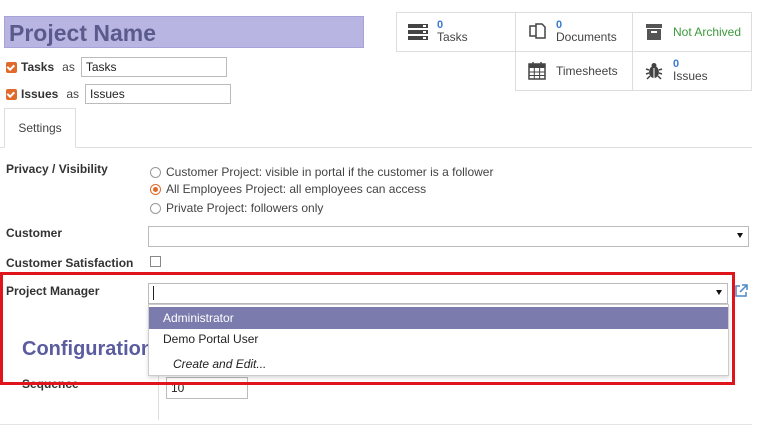 This screenshot has height=440, width=762. Describe the element at coordinates (448, 236) in the screenshot. I see `customer-select` at that location.